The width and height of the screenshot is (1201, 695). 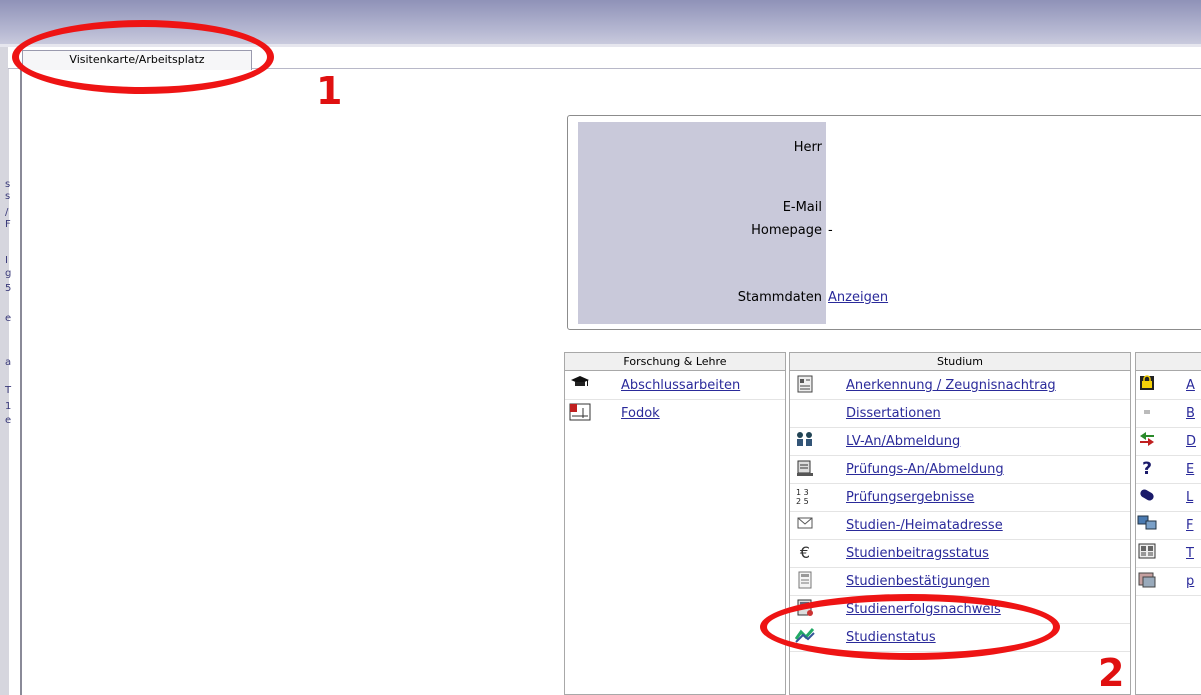 I want to click on grades-icon: 1 32 5, so click(x=805, y=497).